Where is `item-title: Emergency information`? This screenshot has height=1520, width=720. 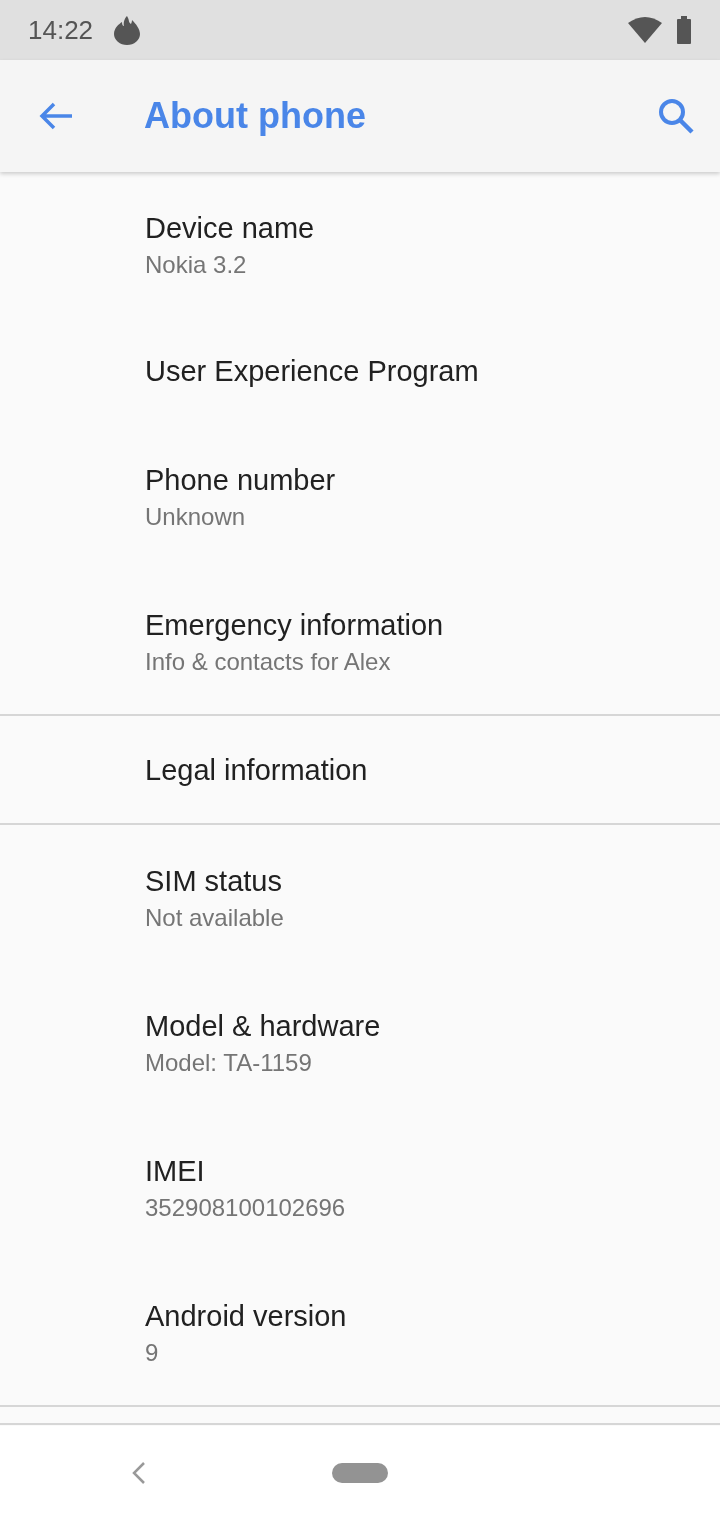
item-title: Emergency information is located at coordinates (295, 625).